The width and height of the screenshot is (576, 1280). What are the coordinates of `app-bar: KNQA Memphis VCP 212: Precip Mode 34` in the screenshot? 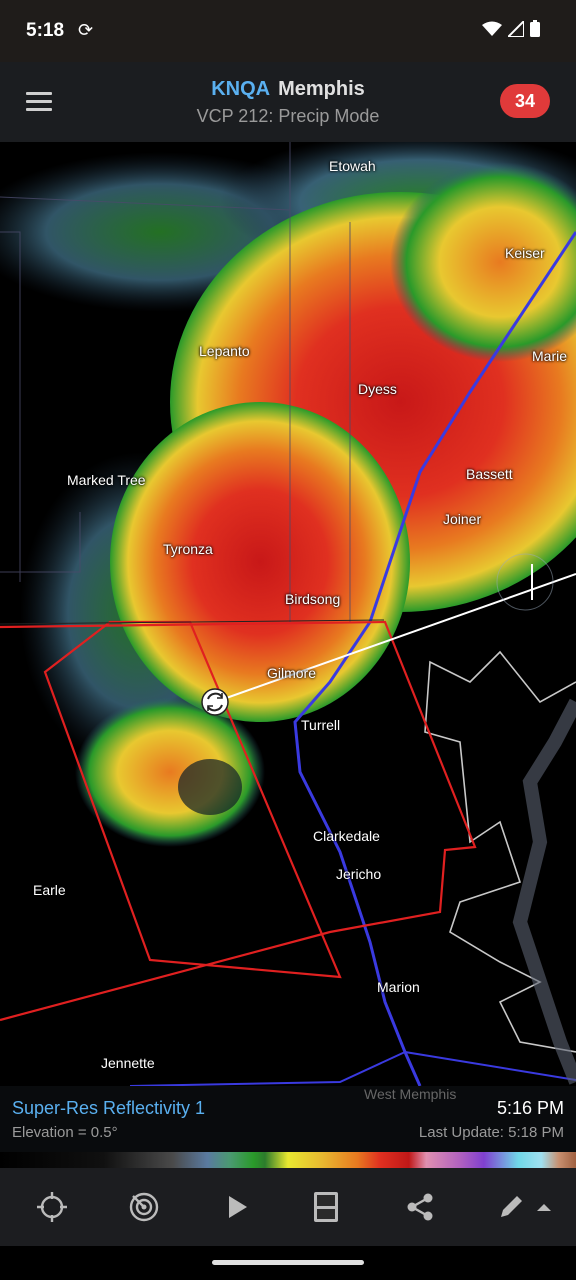 It's located at (288, 102).